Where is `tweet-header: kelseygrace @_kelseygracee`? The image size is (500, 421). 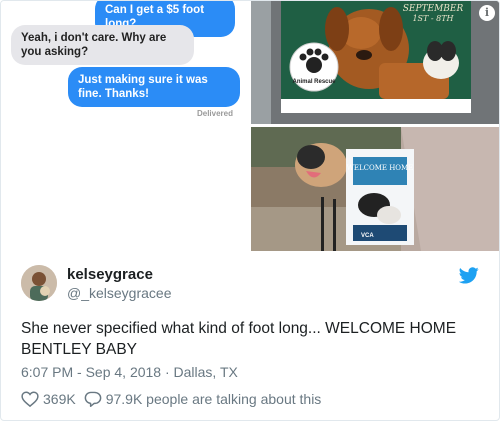 tweet-header: kelseygrace @_kelseygracee is located at coordinates (251, 283).